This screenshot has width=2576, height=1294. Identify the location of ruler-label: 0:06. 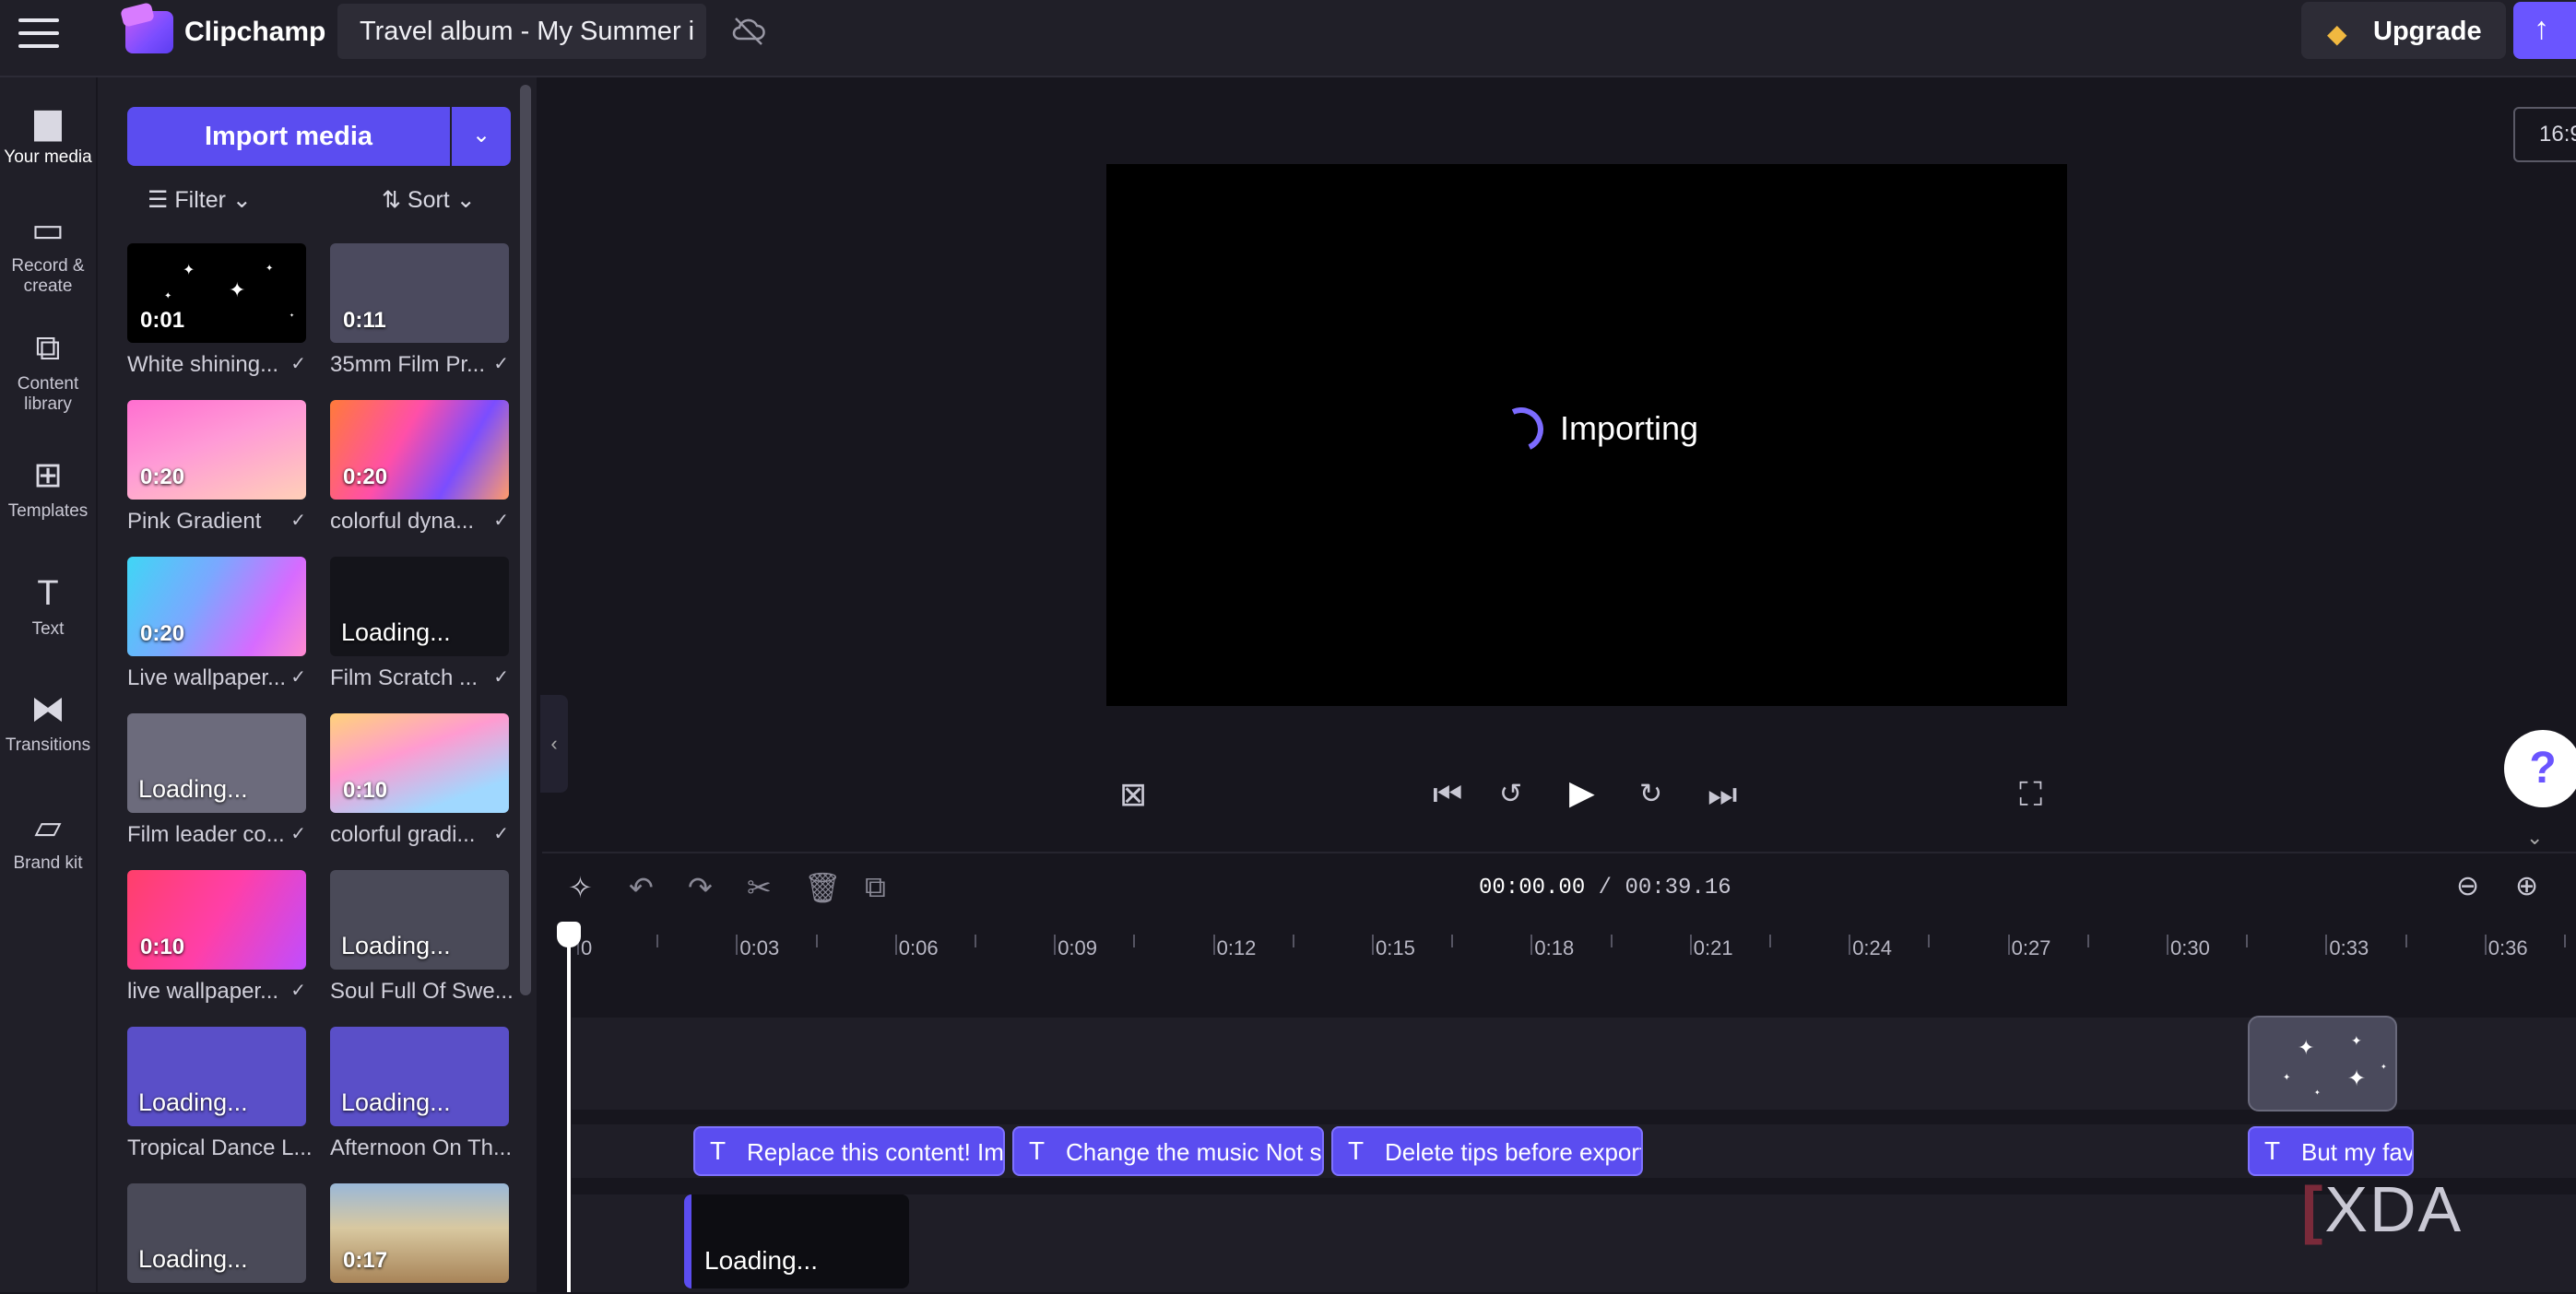
(918, 947).